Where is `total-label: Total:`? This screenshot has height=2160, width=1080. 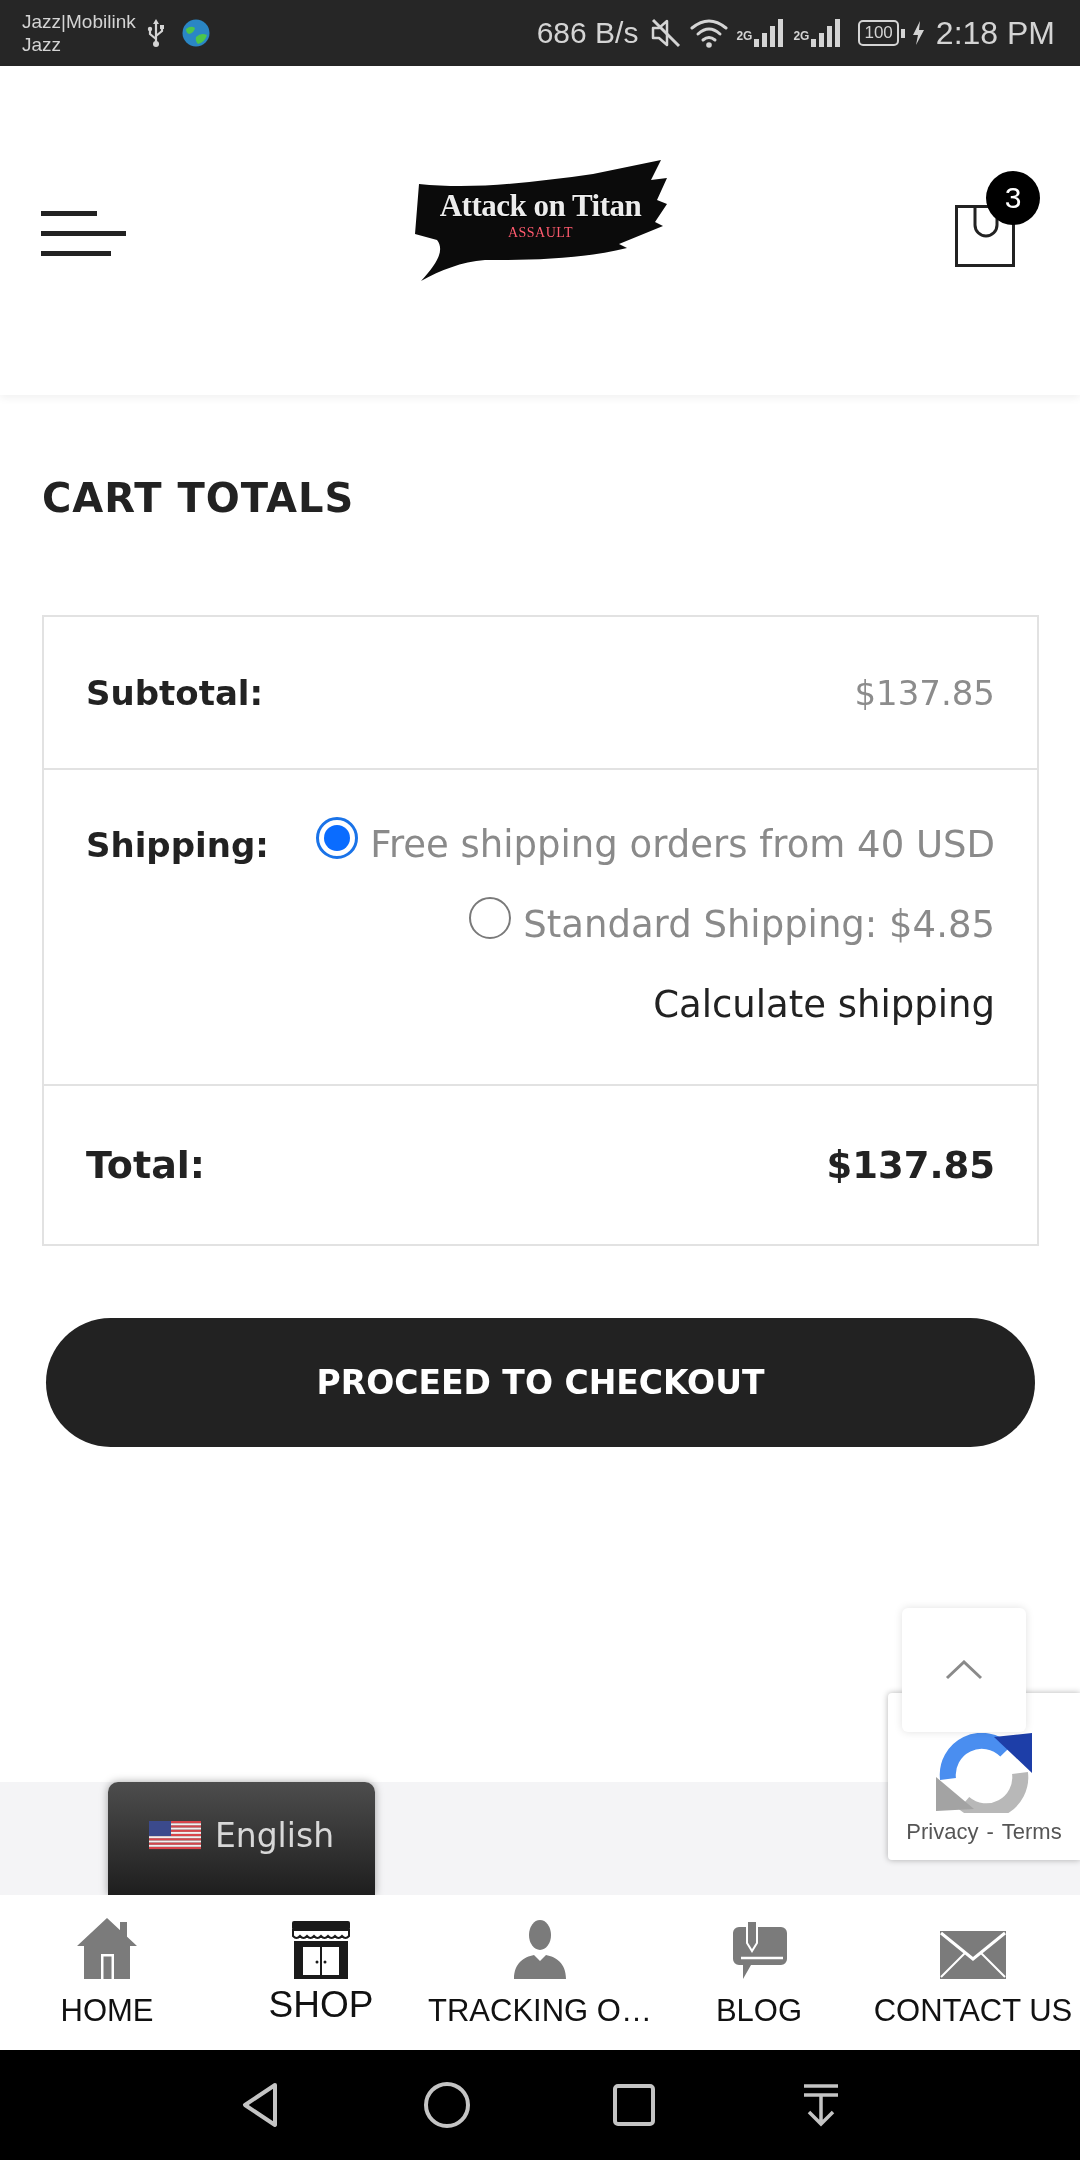
total-label: Total: is located at coordinates (145, 1165).